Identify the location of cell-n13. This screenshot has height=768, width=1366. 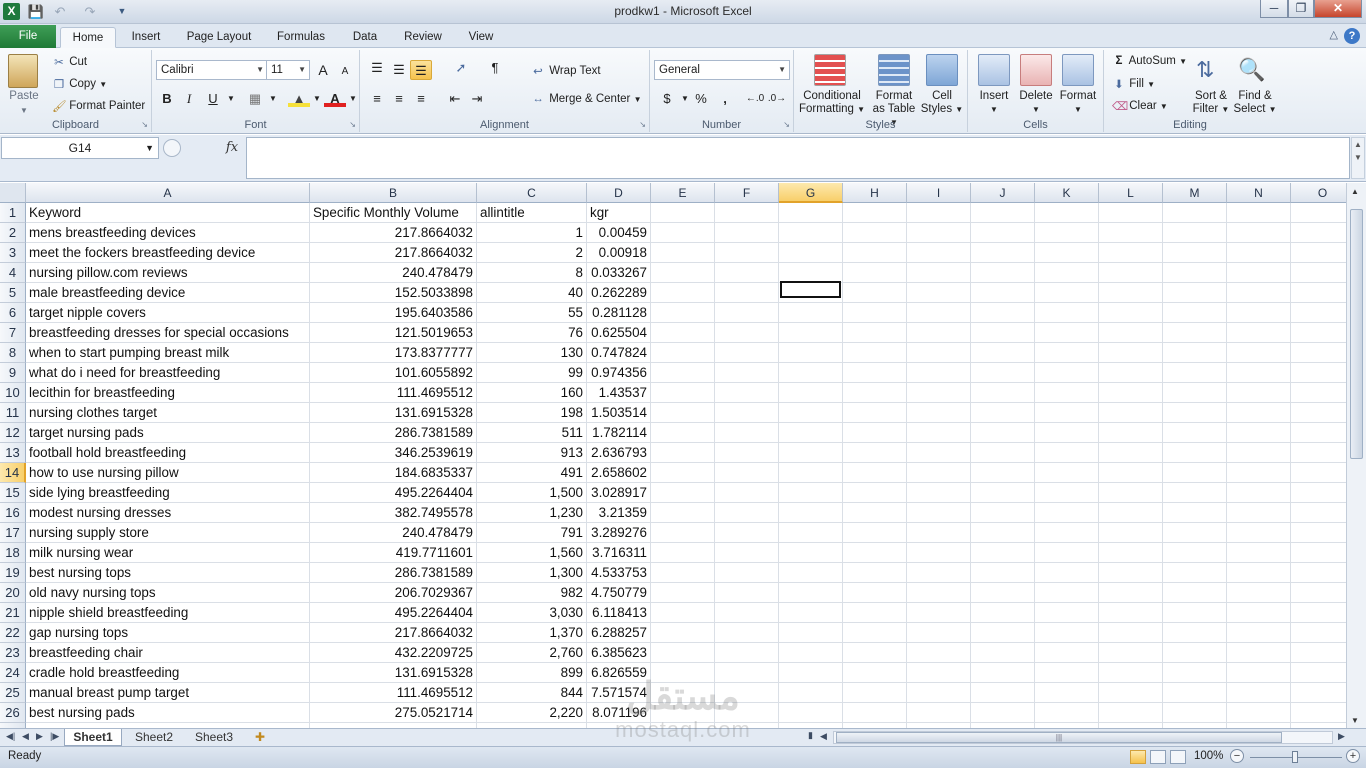
(1259, 453).